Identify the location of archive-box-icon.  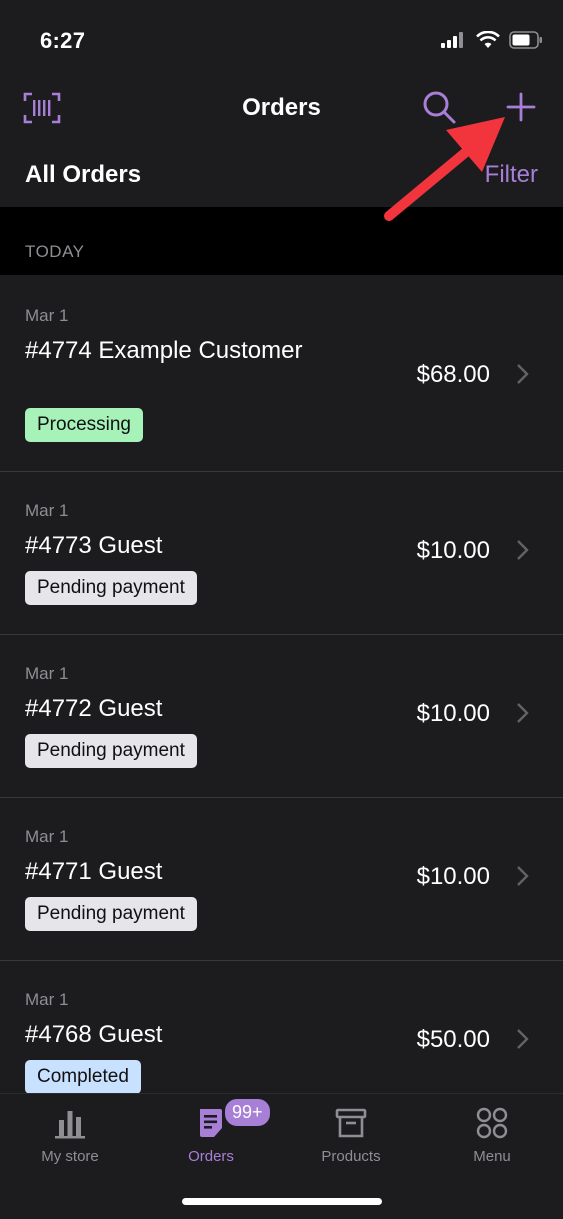
(351, 1123).